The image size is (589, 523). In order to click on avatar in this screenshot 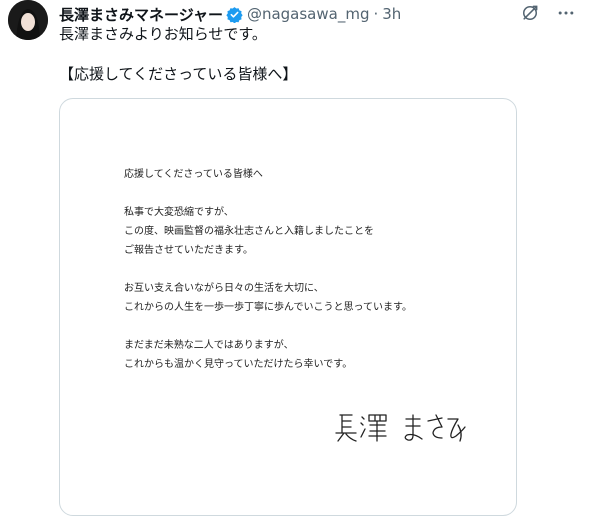, I will do `click(28, 20)`.